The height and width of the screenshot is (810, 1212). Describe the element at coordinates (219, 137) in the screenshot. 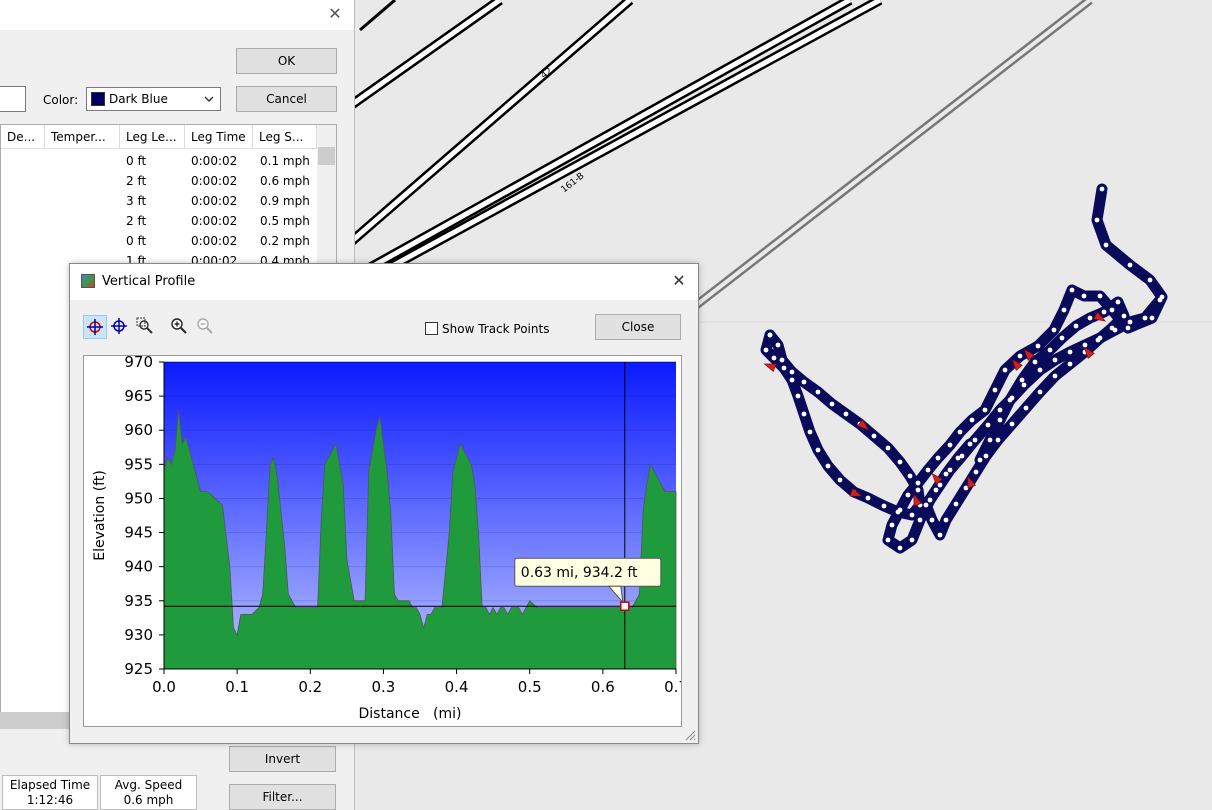

I see `column-header: Leg Time` at that location.